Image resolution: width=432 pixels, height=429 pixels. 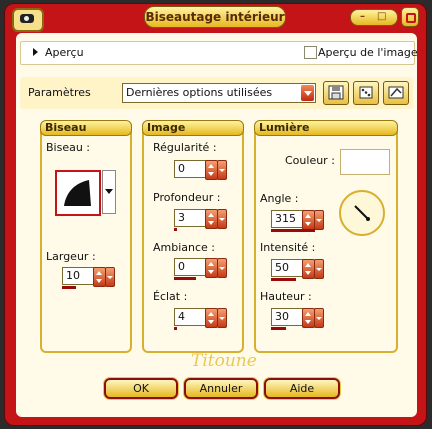 I want to click on profondeur-spinner: 3, so click(x=200, y=220).